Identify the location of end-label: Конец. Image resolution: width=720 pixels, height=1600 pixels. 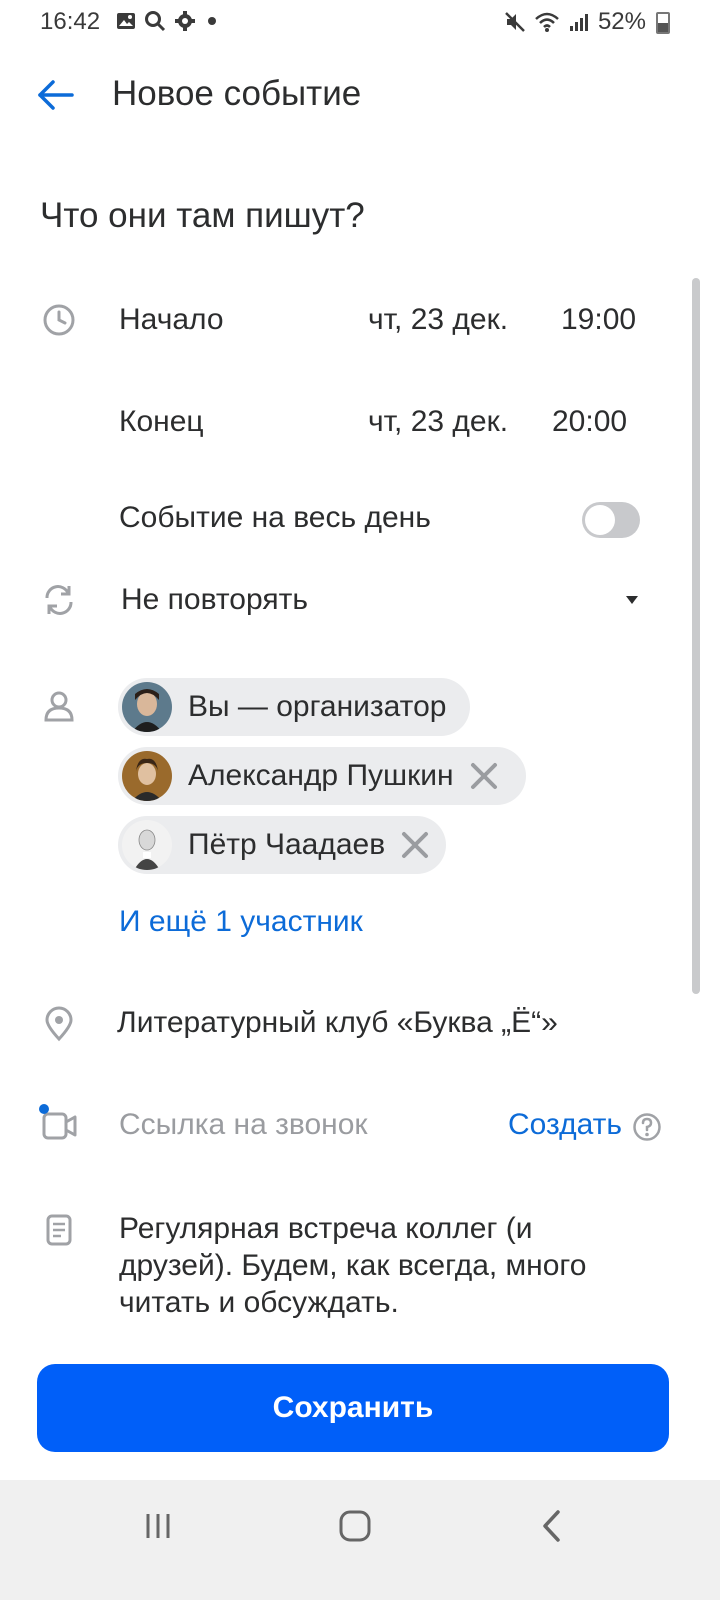
(161, 421).